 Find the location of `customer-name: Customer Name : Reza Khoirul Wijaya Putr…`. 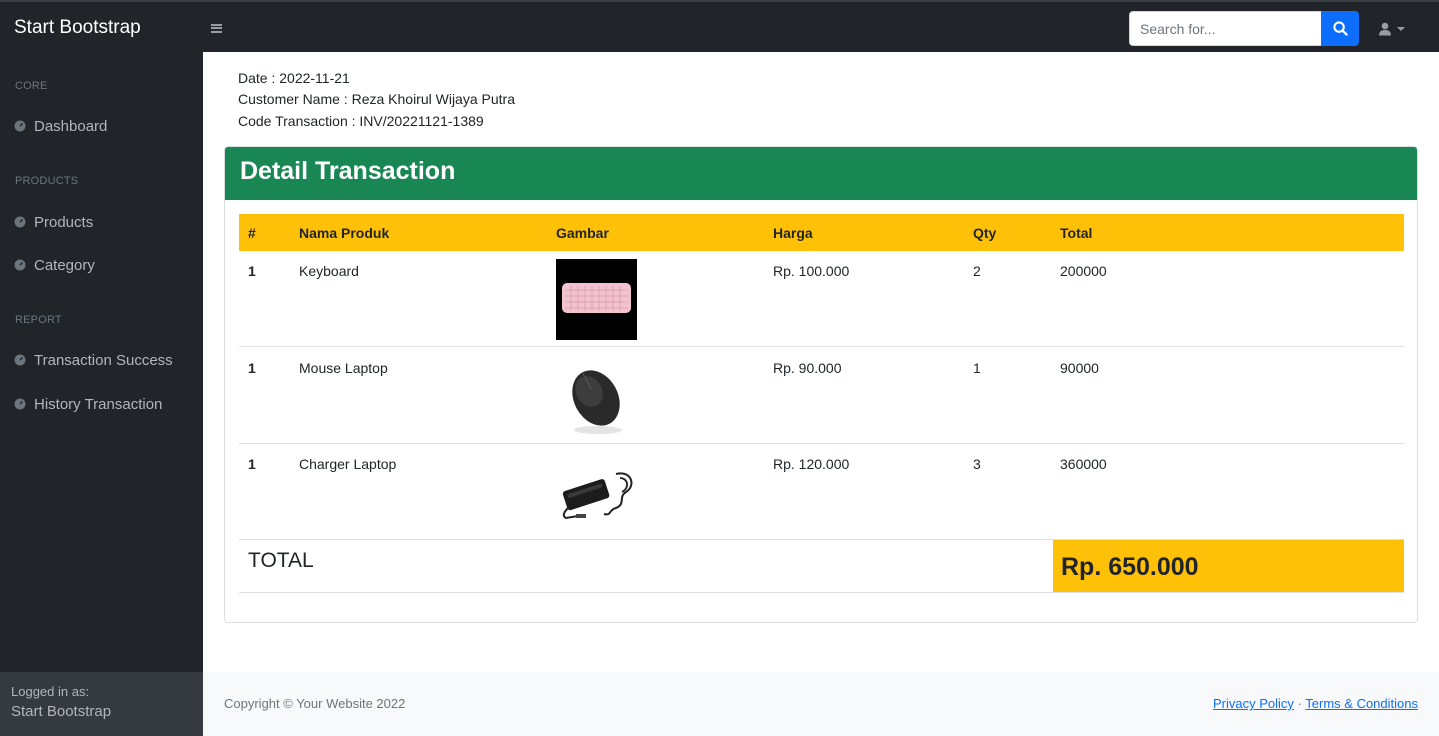

customer-name: Customer Name : Reza Khoirul Wijaya Putr… is located at coordinates (376, 99).